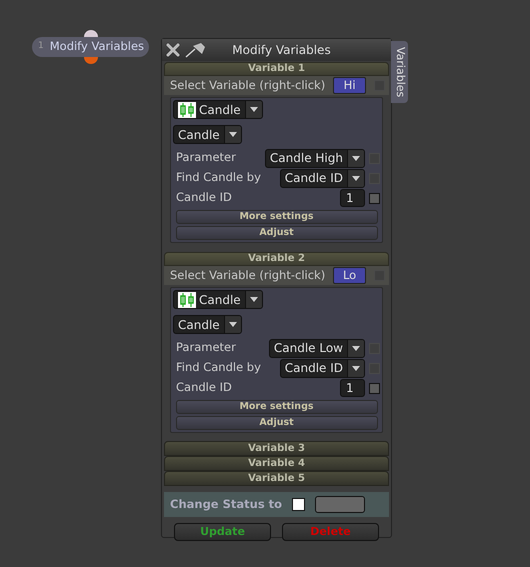 This screenshot has width=530, height=567. I want to click on window-title: Modify Variables, so click(281, 50).